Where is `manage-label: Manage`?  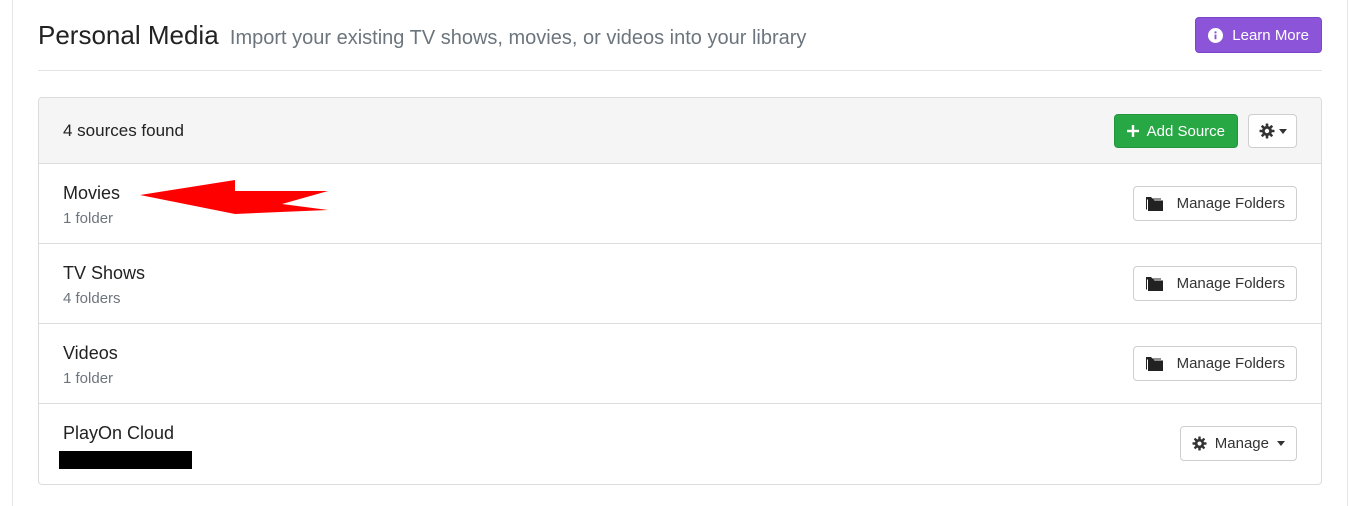 manage-label: Manage is located at coordinates (1241, 443).